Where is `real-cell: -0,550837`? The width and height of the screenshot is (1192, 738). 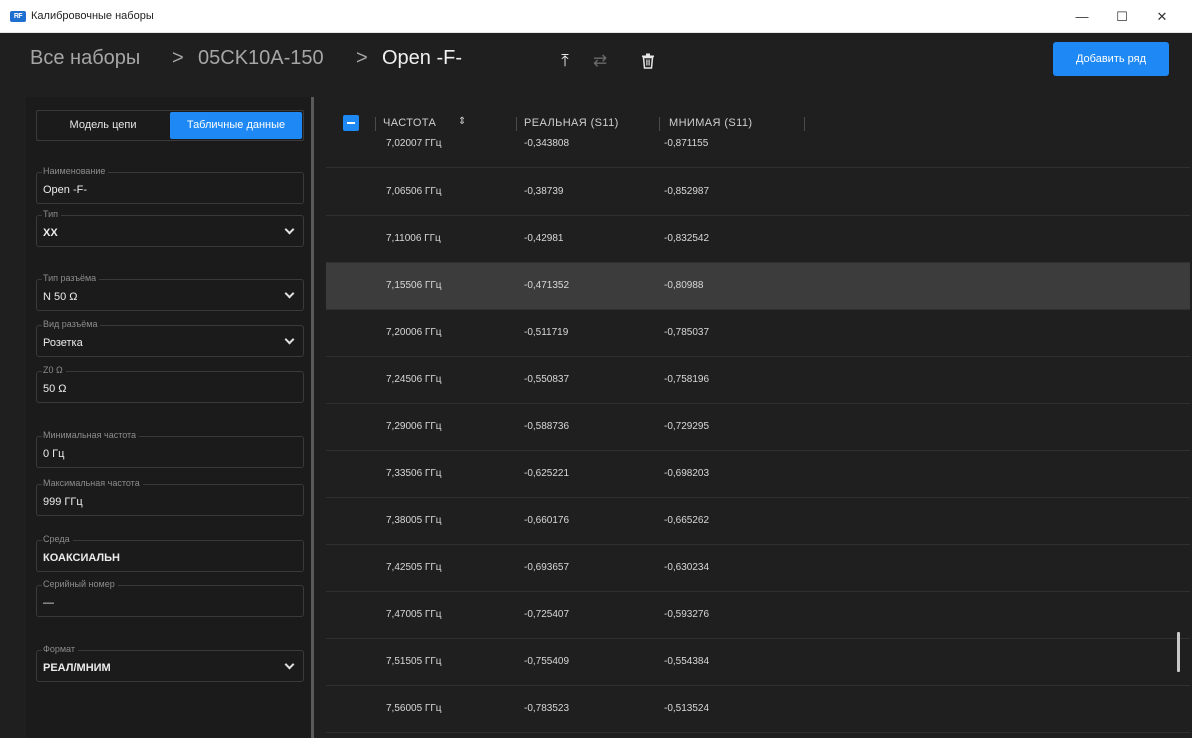 real-cell: -0,550837 is located at coordinates (547, 379).